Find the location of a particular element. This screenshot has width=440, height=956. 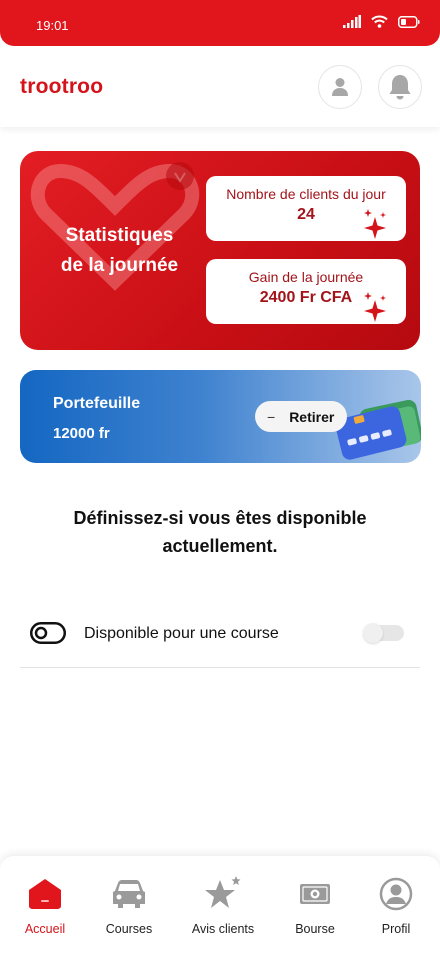

nav-label: Accueil is located at coordinates (45, 929).